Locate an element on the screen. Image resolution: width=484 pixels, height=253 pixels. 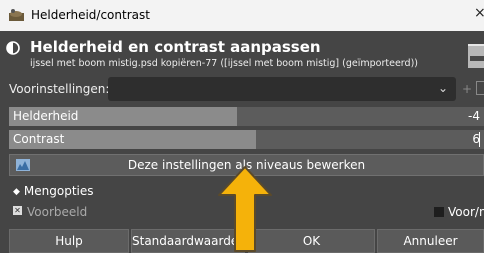
contrast-label: Contrast is located at coordinates (39, 139).